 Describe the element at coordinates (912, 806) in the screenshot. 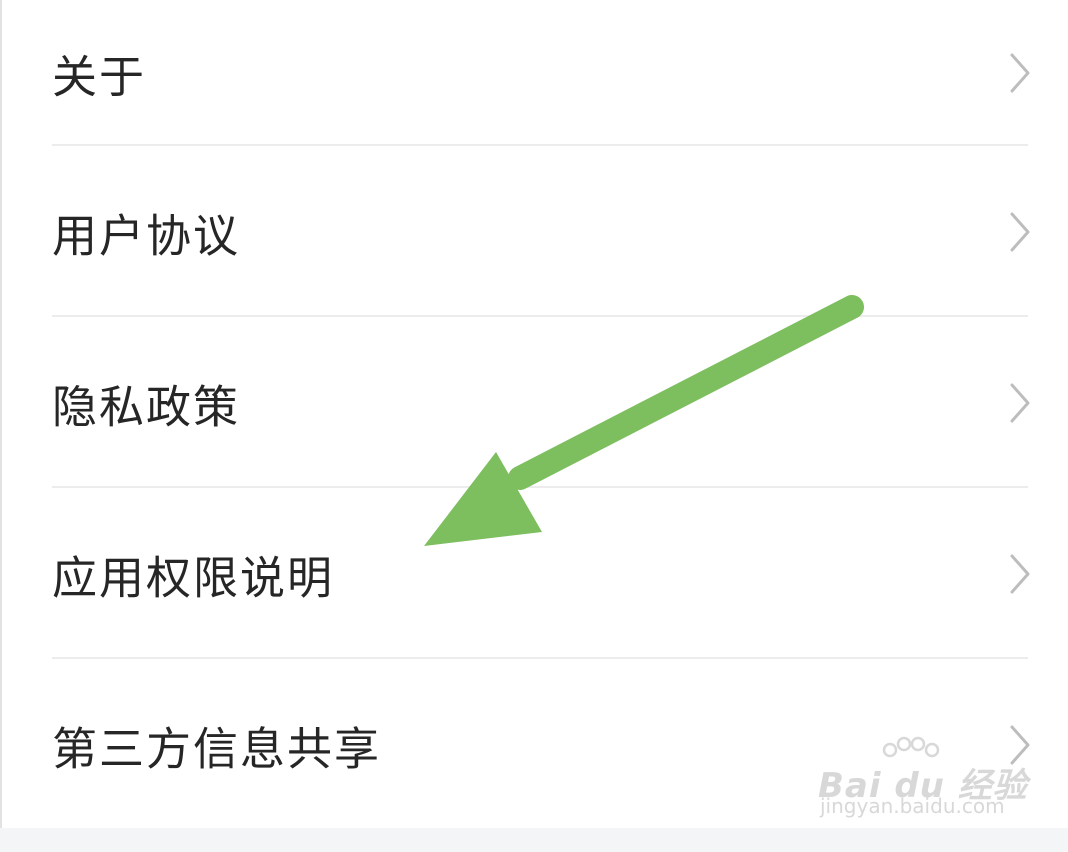

I see `watermark-url: jingyan.baidu.com` at that location.